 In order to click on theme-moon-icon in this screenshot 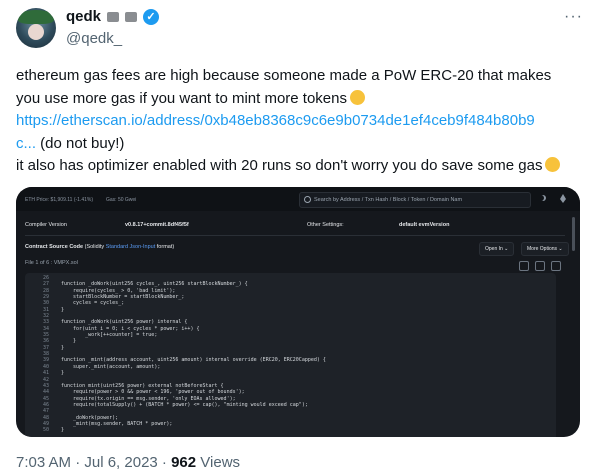, I will do `click(541, 198)`.